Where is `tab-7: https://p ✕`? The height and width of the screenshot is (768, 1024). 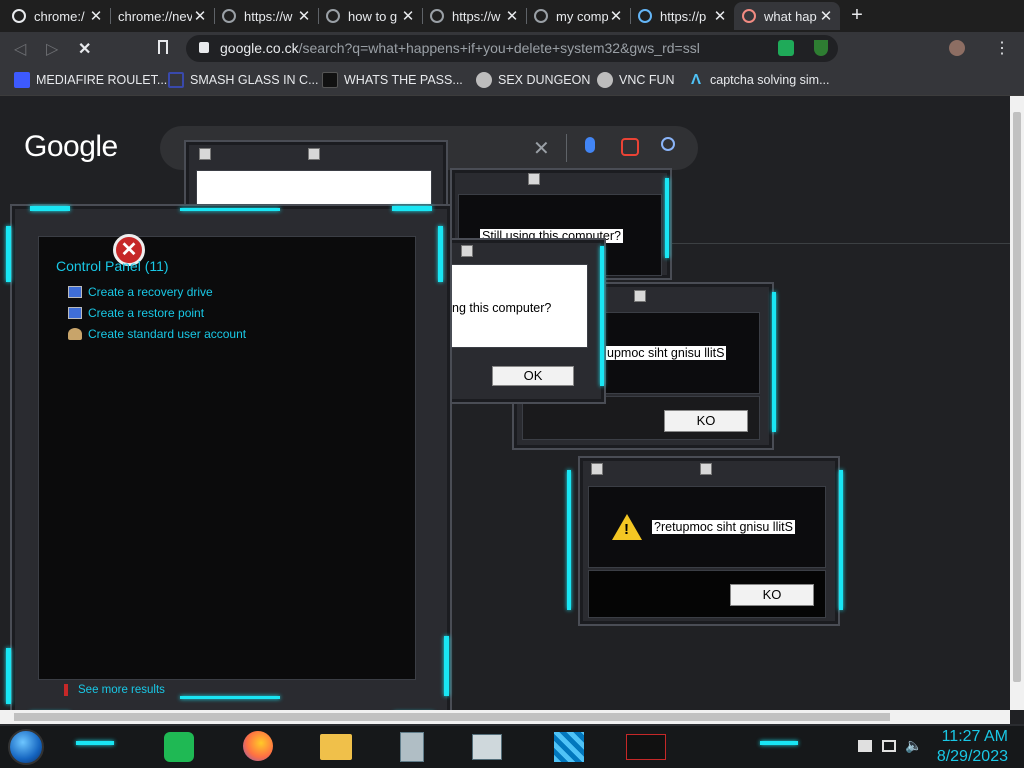 tab-7: https://p ✕ is located at coordinates (682, 16).